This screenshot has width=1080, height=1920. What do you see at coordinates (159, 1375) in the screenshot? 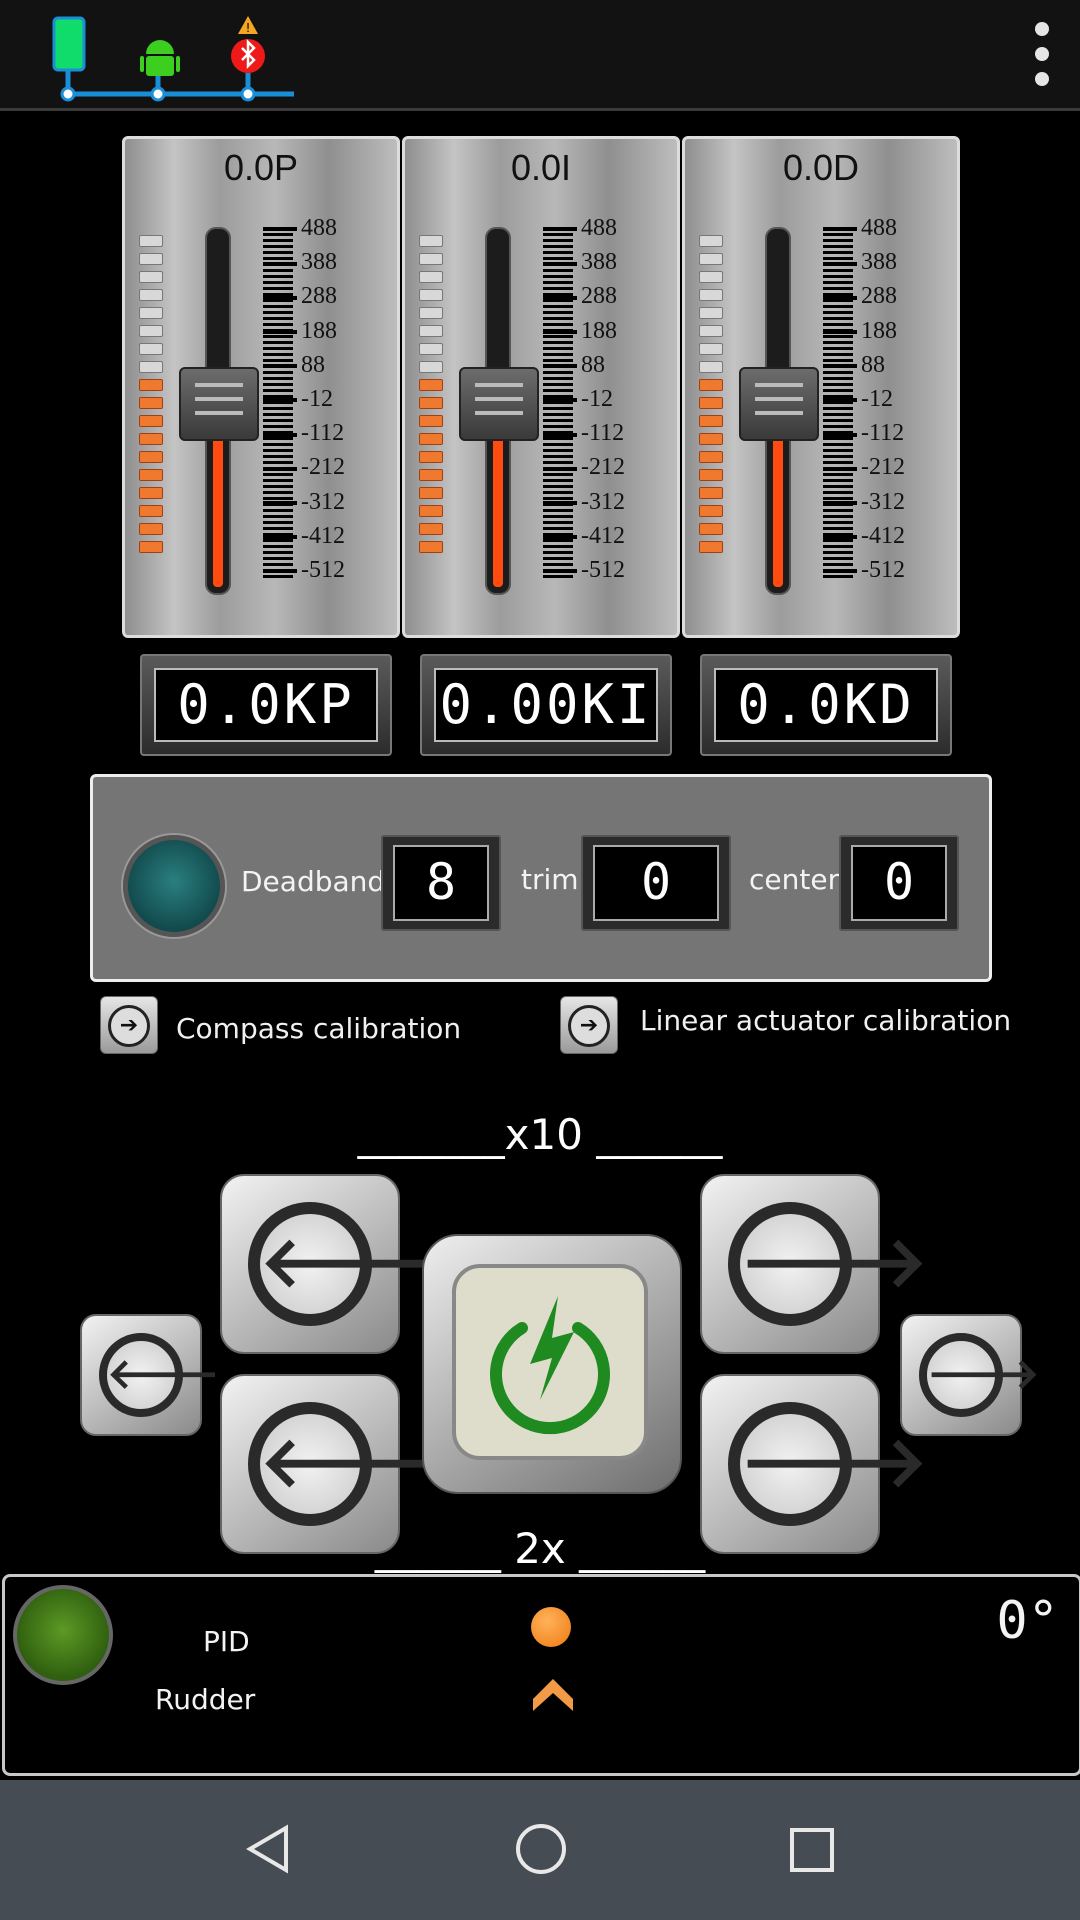
I see `arrow-left-icon: 🡐` at bounding box center [159, 1375].